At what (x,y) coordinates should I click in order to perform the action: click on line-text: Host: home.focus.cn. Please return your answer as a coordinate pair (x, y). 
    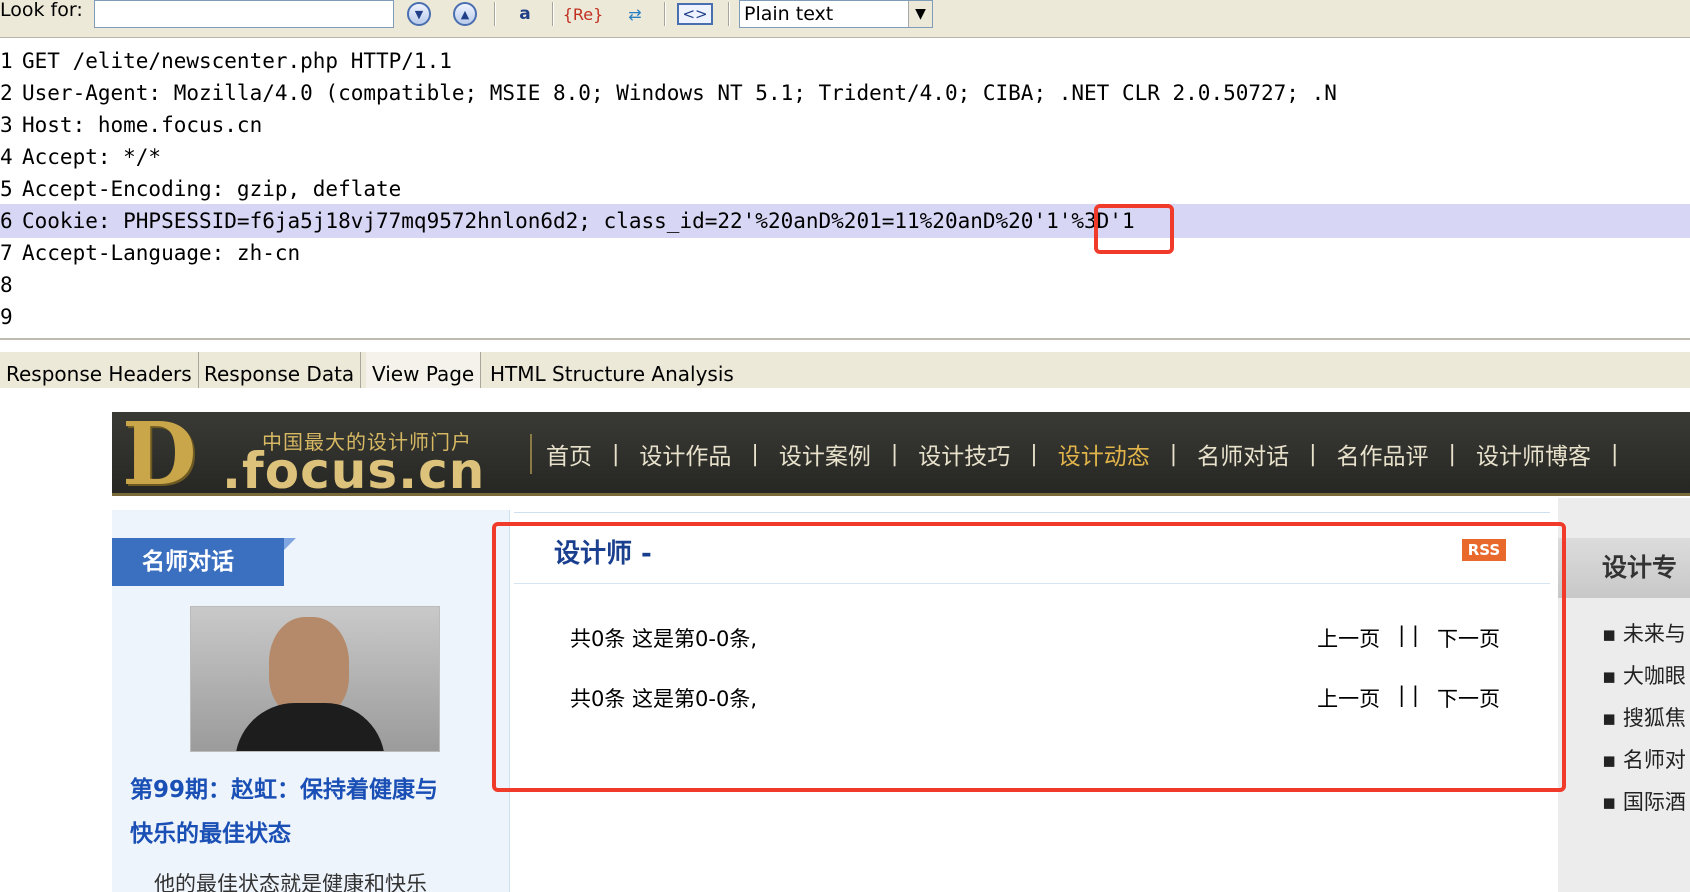
    Looking at the image, I should click on (142, 125).